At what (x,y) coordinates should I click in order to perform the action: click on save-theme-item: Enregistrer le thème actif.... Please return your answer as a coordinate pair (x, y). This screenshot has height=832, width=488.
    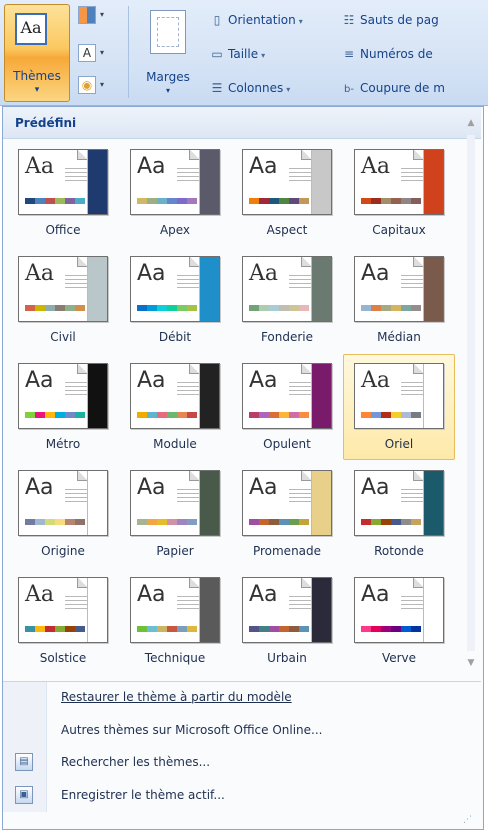
    Looking at the image, I should click on (143, 795).